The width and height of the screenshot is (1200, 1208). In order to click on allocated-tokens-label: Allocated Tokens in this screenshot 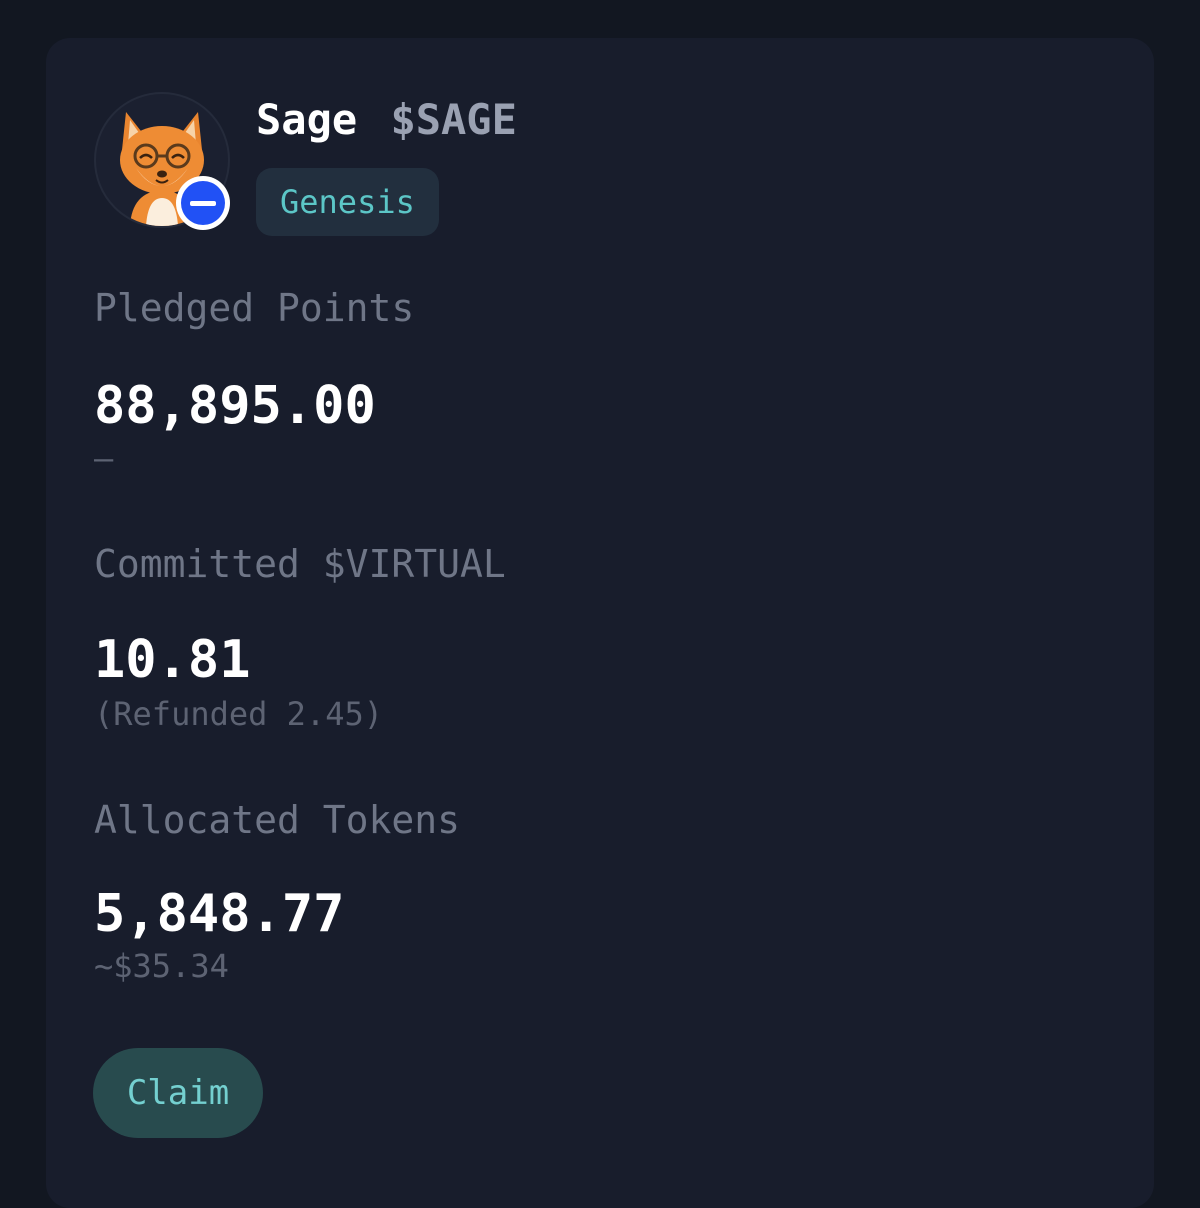, I will do `click(277, 820)`.